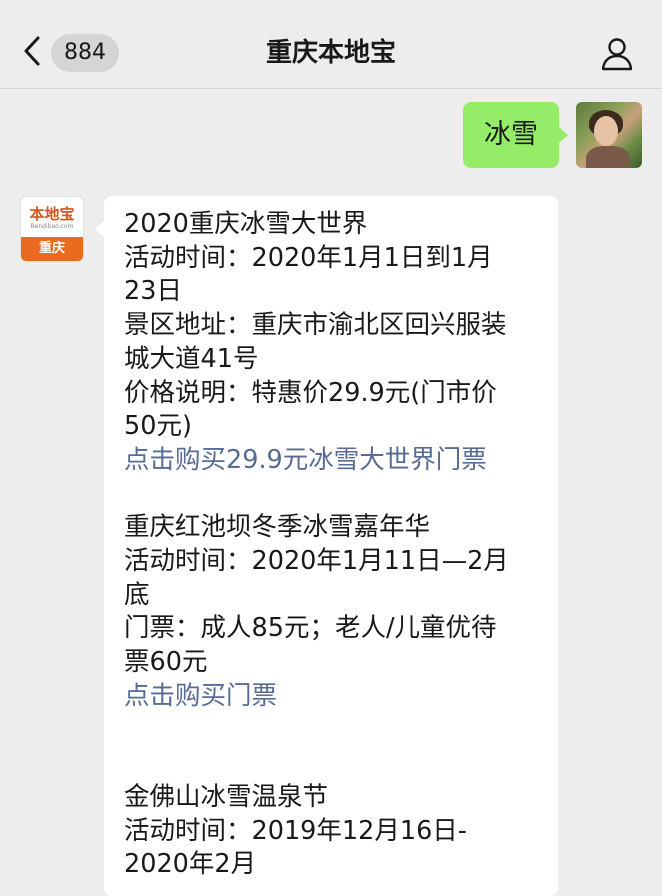 Image resolution: width=662 pixels, height=896 pixels. Describe the element at coordinates (310, 392) in the screenshot. I see `message-line: 价格说明：特惠价29.9元(门市价` at that location.